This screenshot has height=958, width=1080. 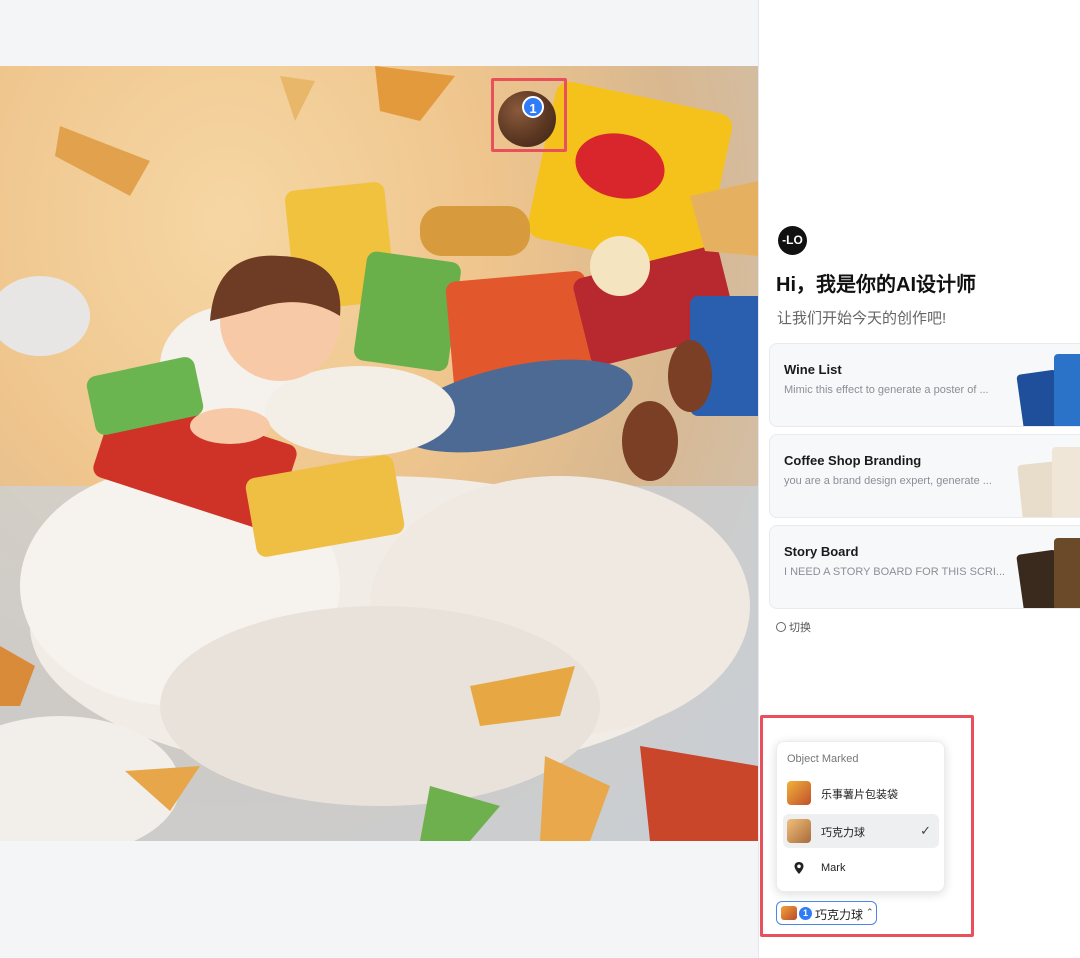 I want to click on pin-icon, so click(x=799, y=868).